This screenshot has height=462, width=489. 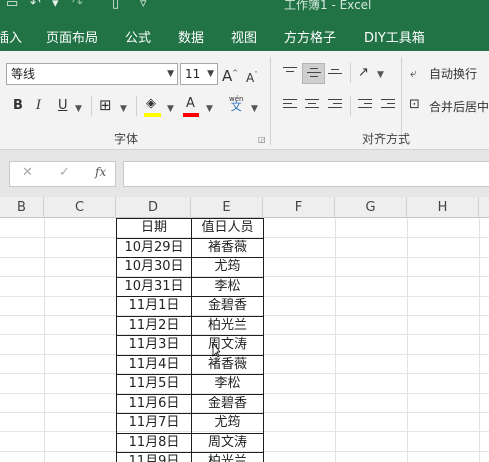 What do you see at coordinates (153, 207) in the screenshot?
I see `column-header-d: D` at bounding box center [153, 207].